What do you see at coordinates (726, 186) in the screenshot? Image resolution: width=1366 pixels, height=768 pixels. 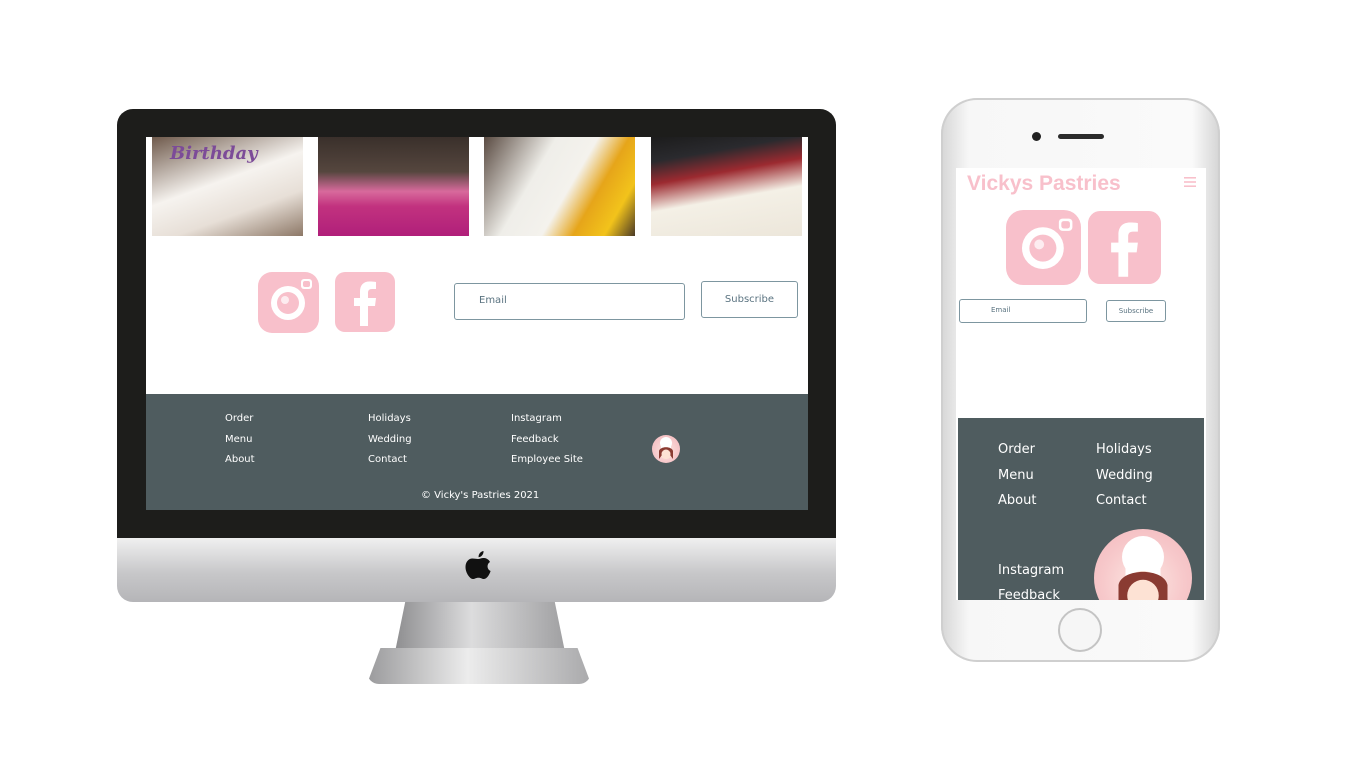 I see `pokeball-cake-image` at bounding box center [726, 186].